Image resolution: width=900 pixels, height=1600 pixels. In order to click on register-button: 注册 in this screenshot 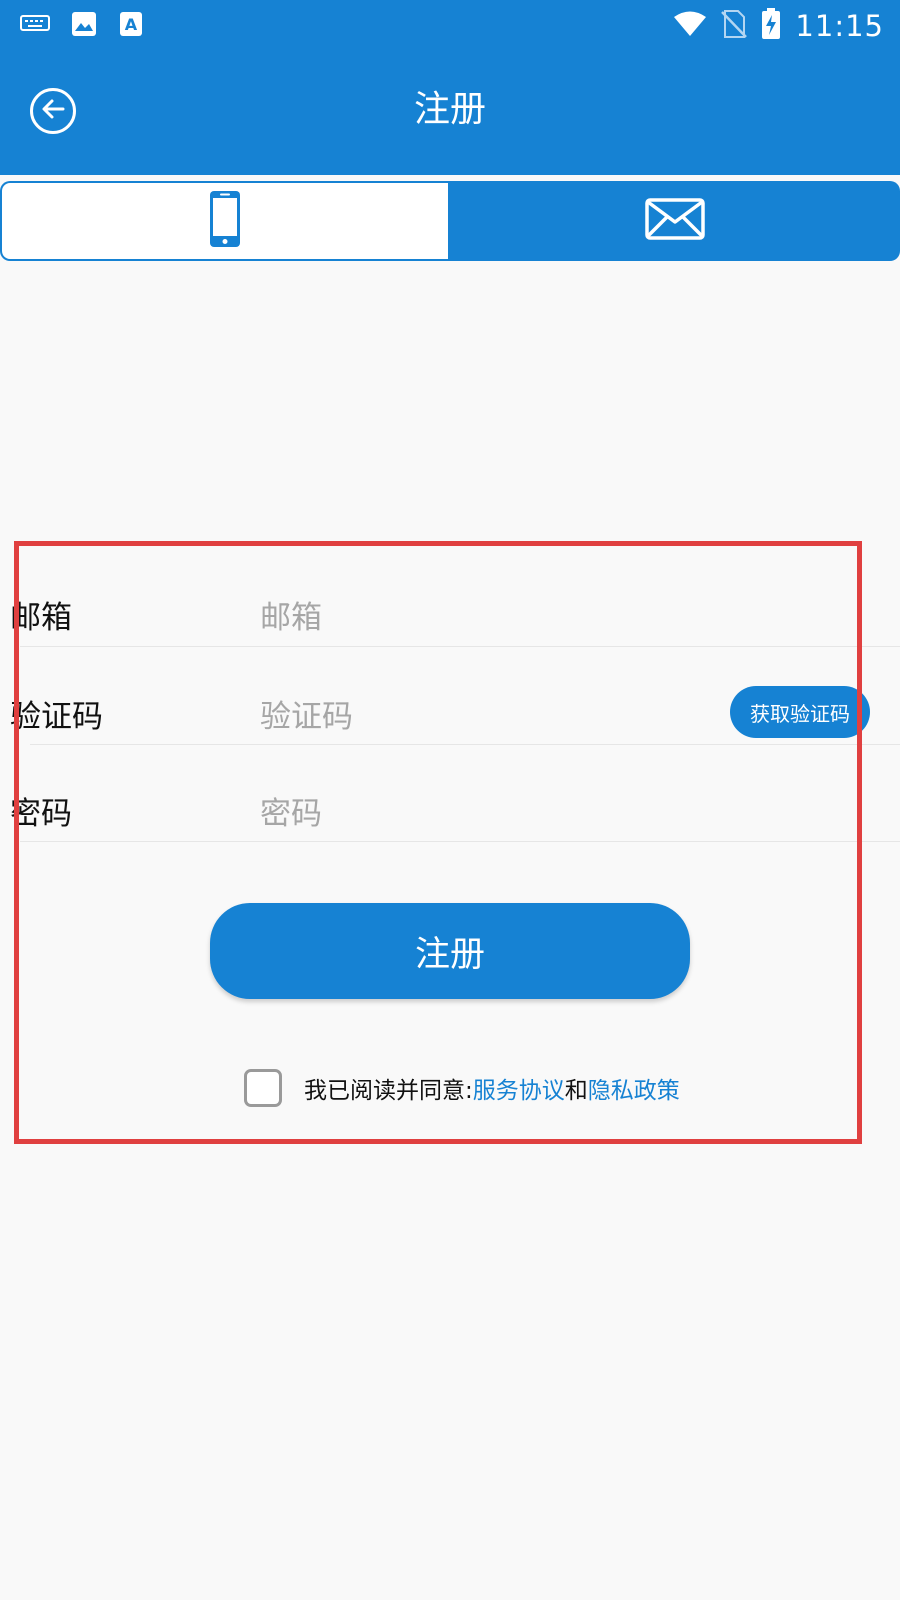, I will do `click(450, 951)`.